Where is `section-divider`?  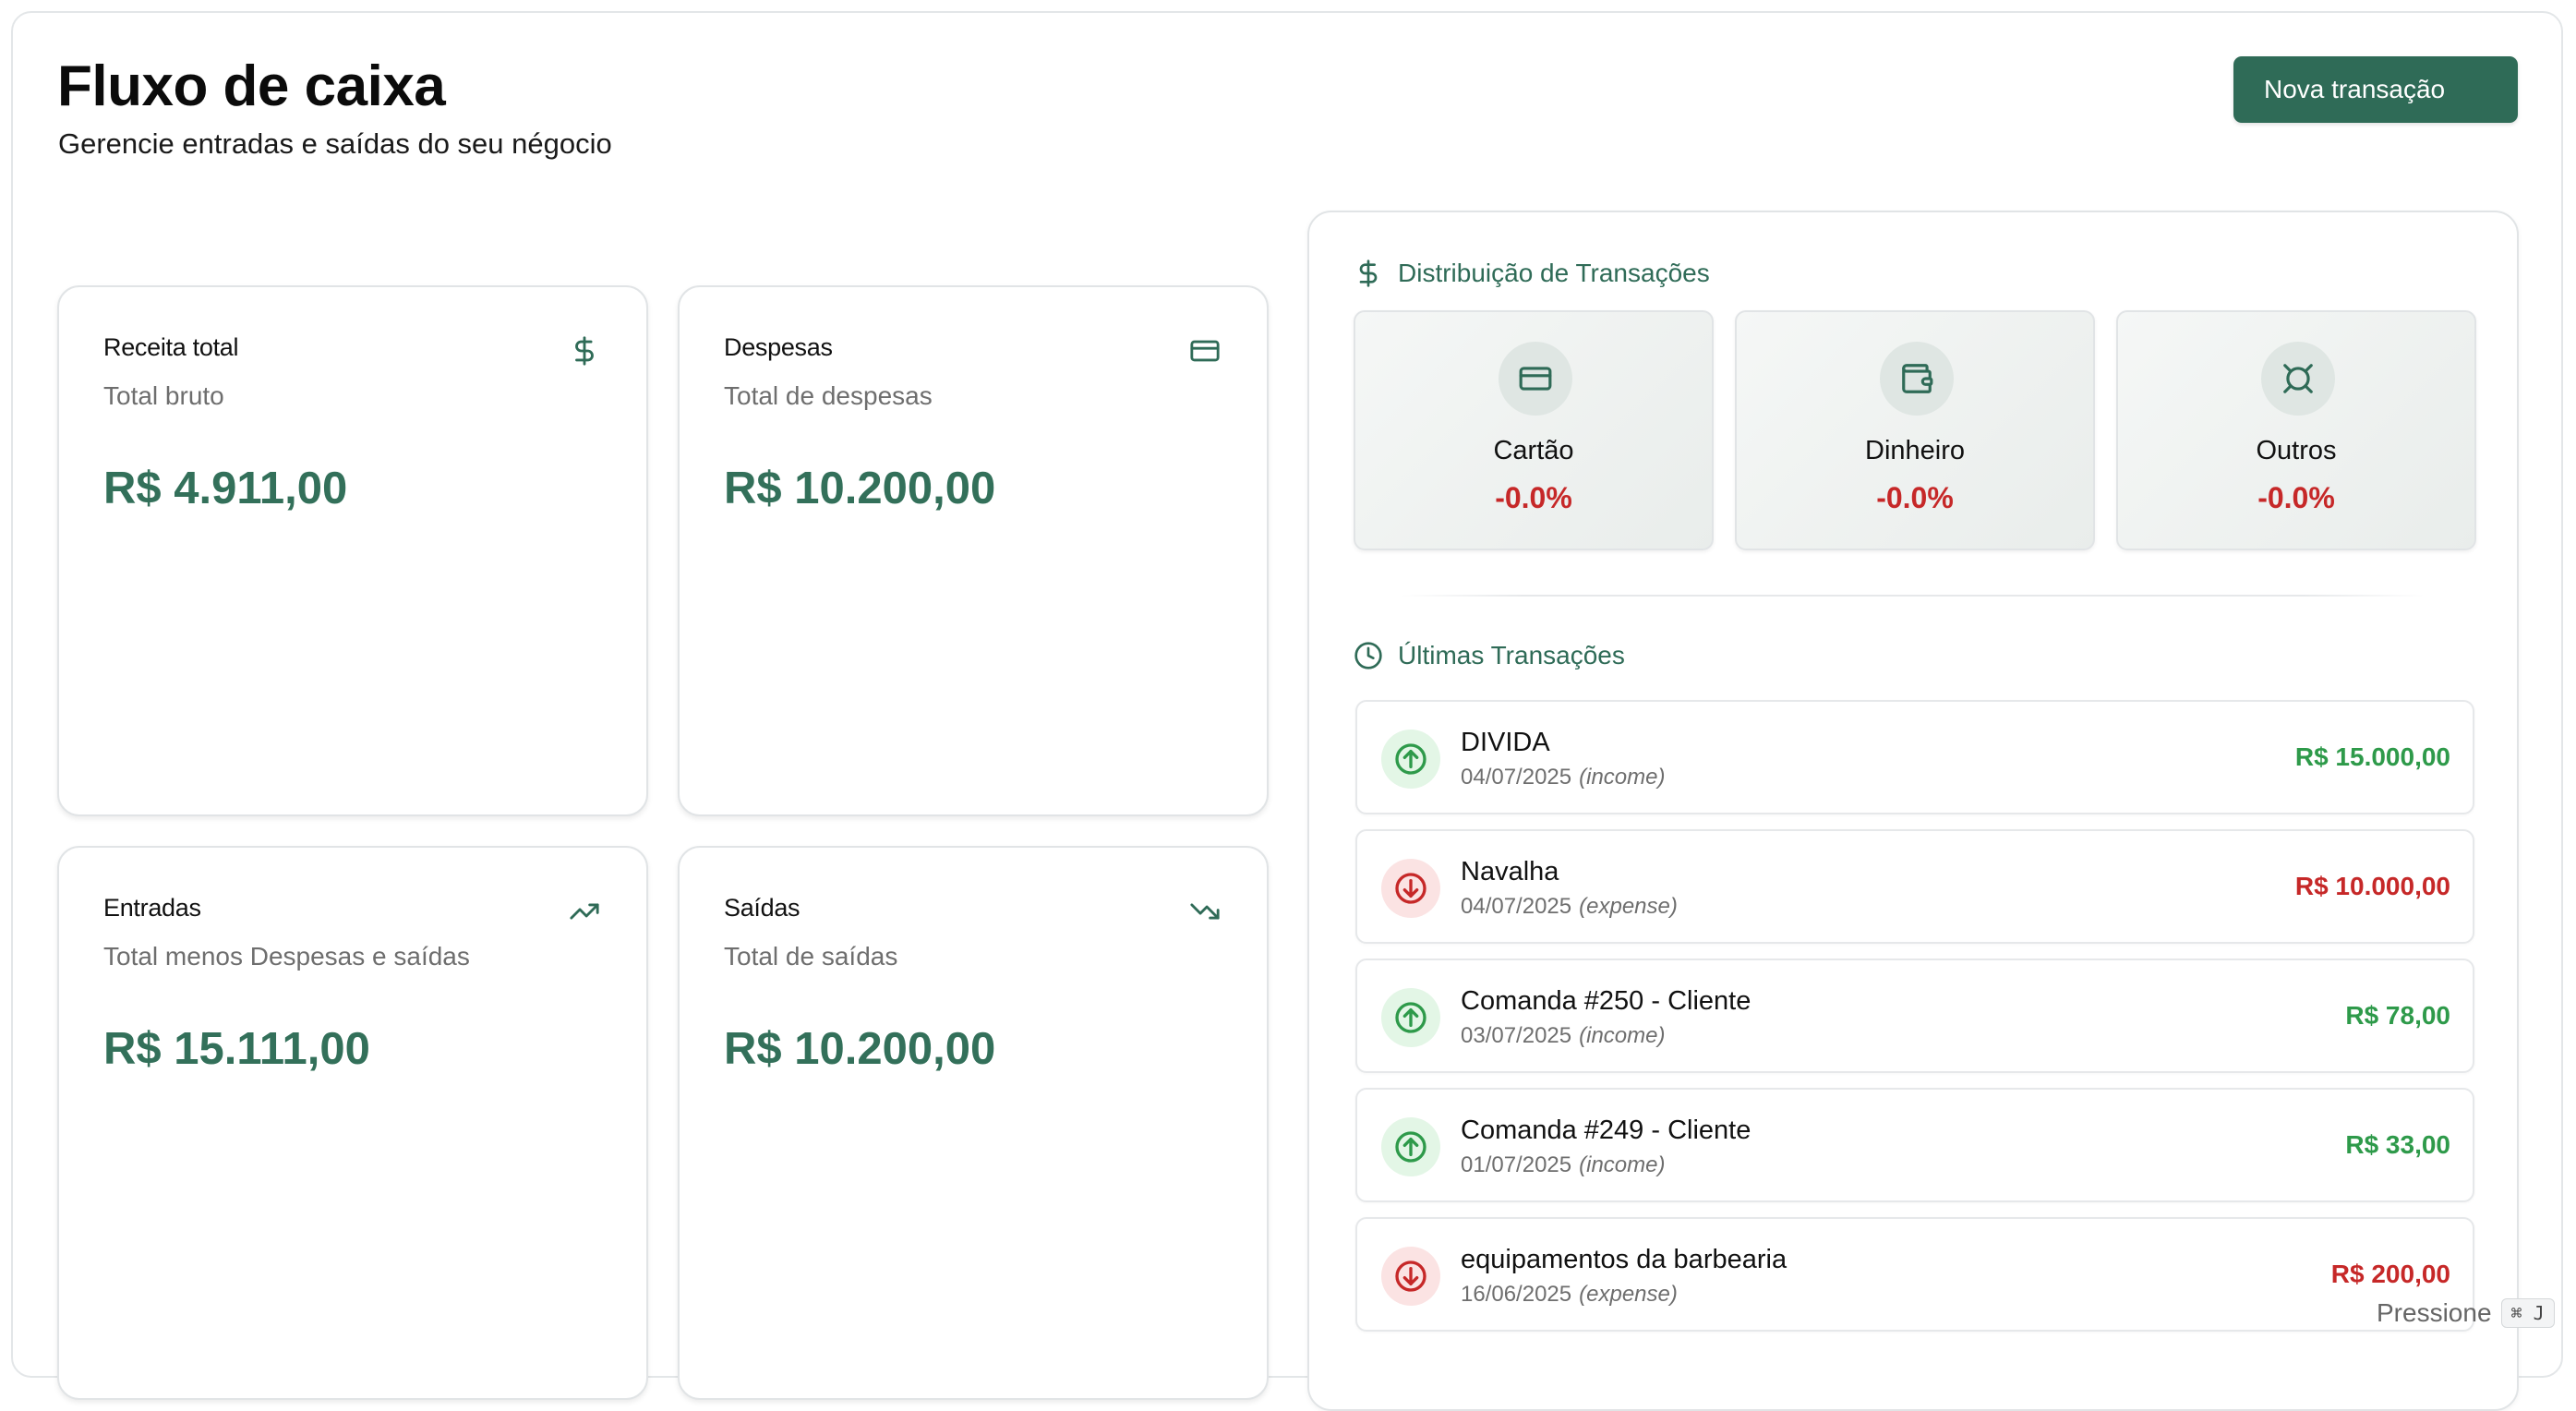 section-divider is located at coordinates (1913, 596).